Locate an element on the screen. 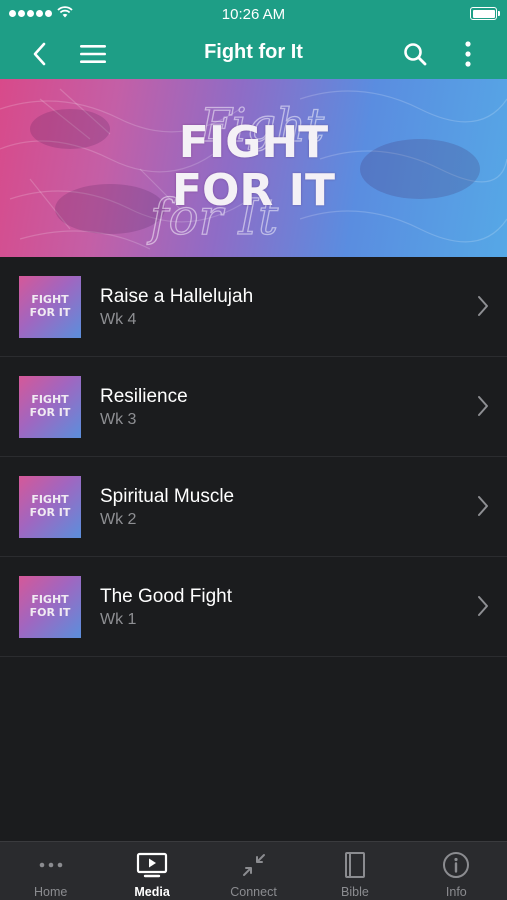 Image resolution: width=507 pixels, height=900 pixels. vertical-dots-icon is located at coordinates (468, 53).